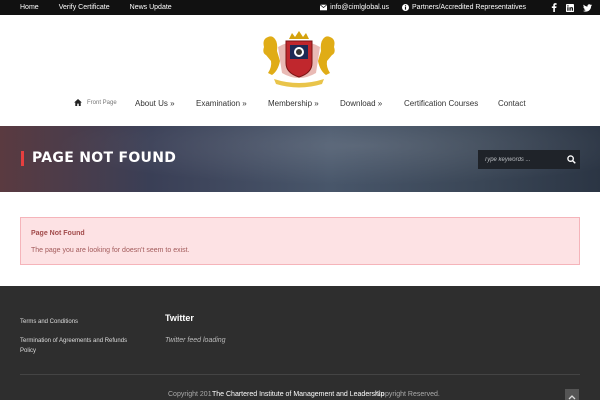 Image resolution: width=600 pixels, height=407 pixels. I want to click on top-link-verify-certificate: Verify Certificate, so click(84, 7).